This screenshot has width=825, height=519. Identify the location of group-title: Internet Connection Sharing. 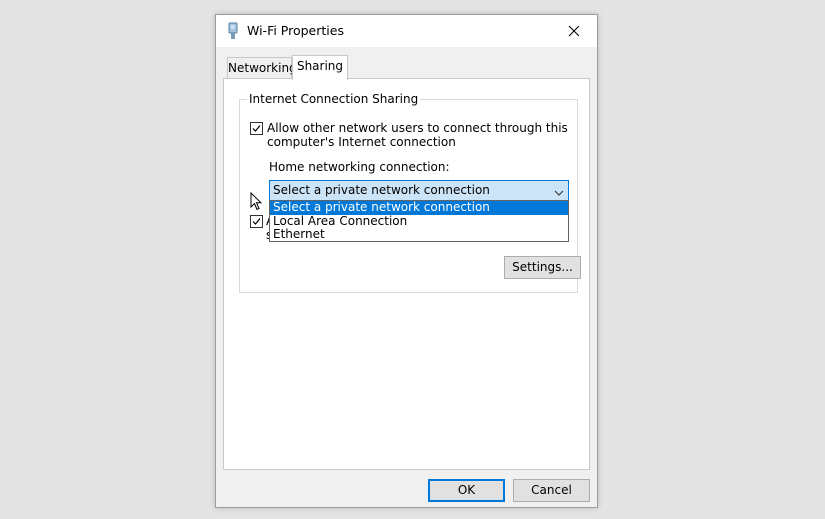
(334, 99).